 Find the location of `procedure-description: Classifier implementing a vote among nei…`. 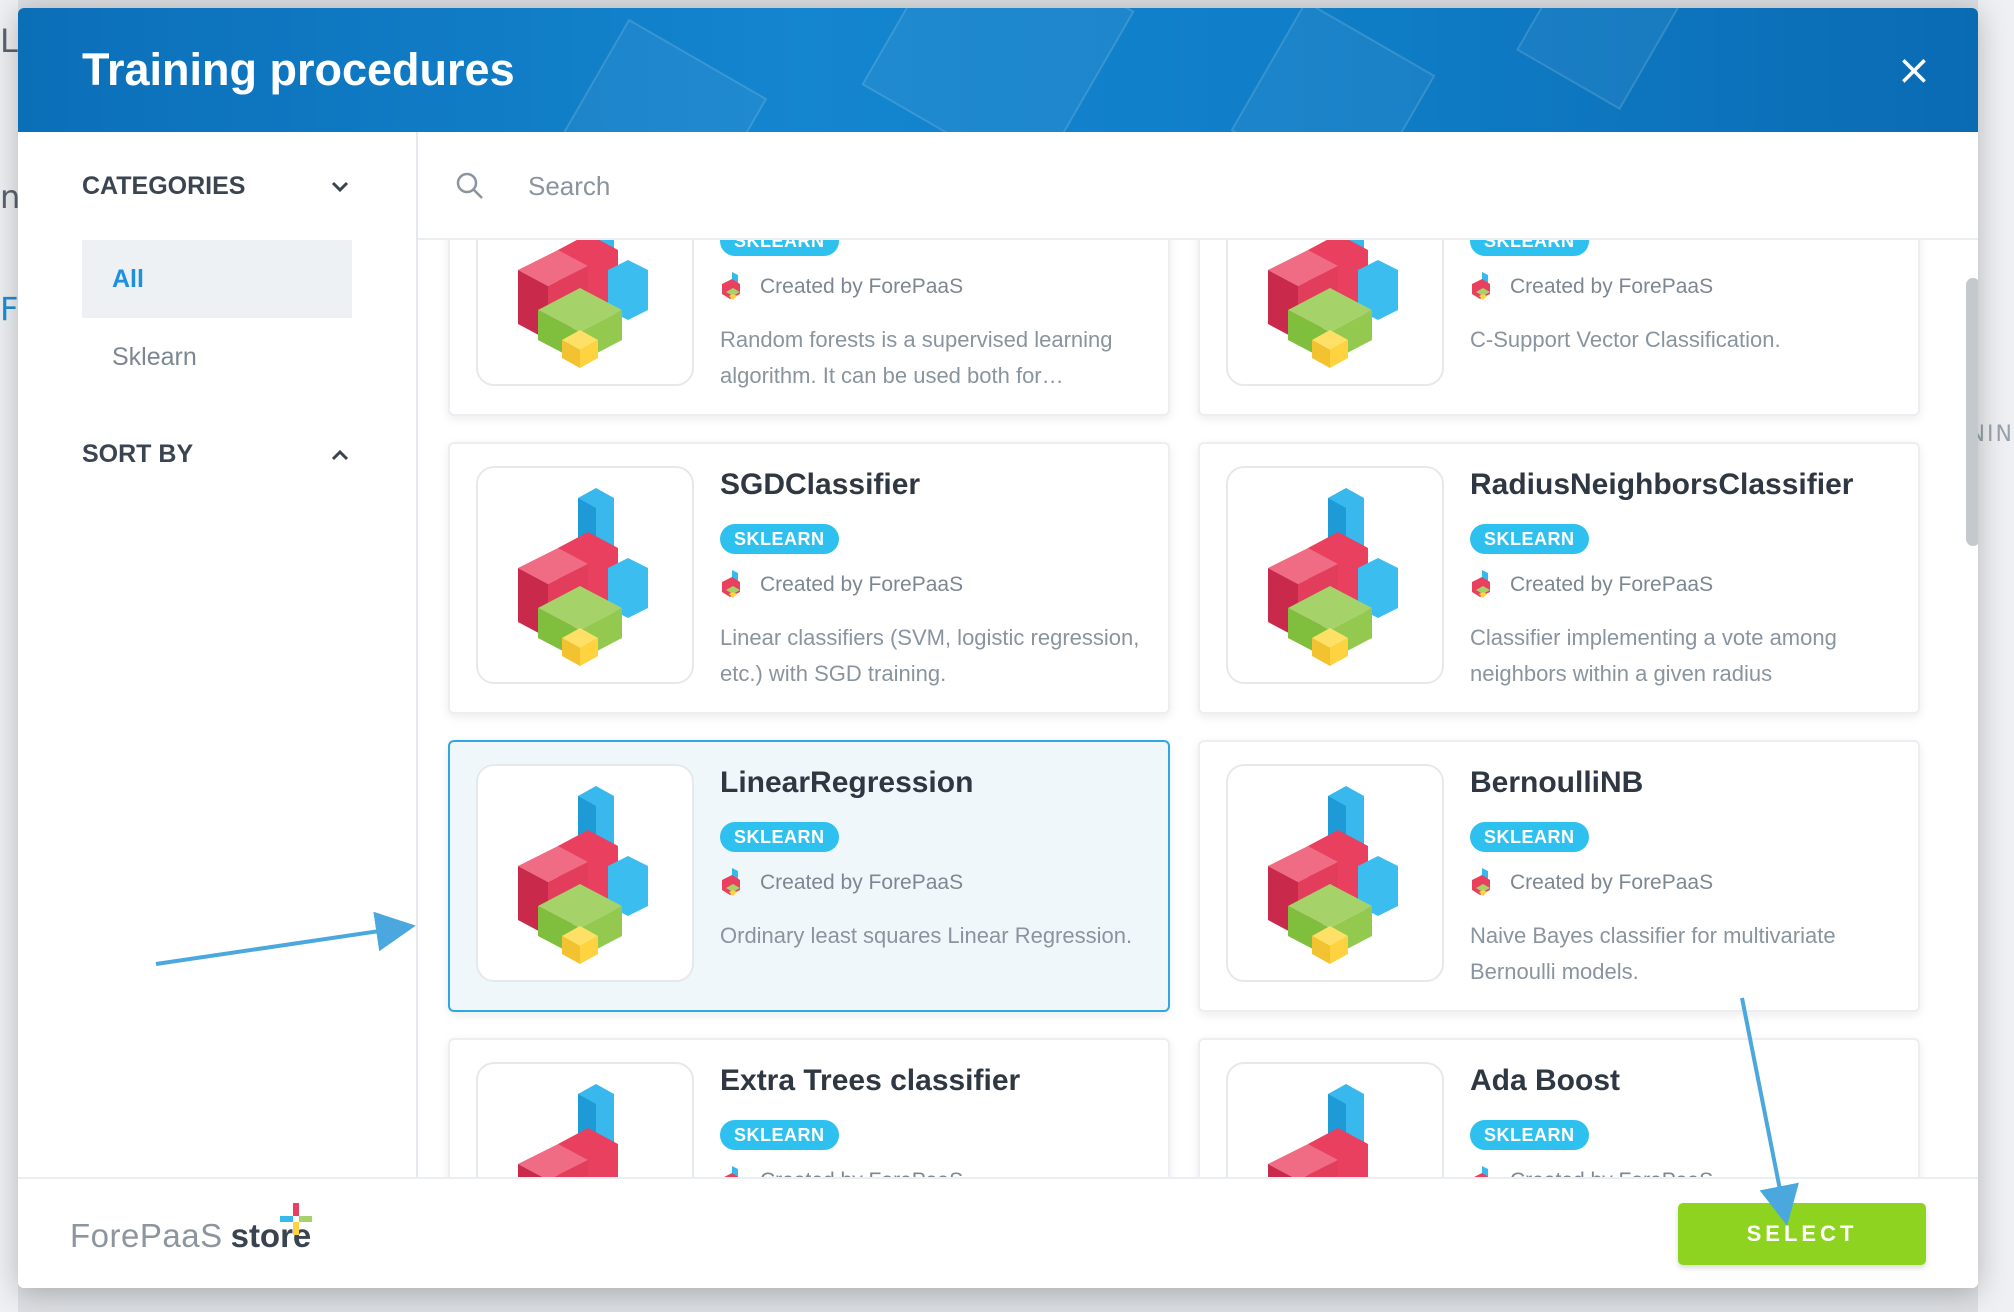

procedure-description: Classifier implementing a vote among nei… is located at coordinates (1653, 655).